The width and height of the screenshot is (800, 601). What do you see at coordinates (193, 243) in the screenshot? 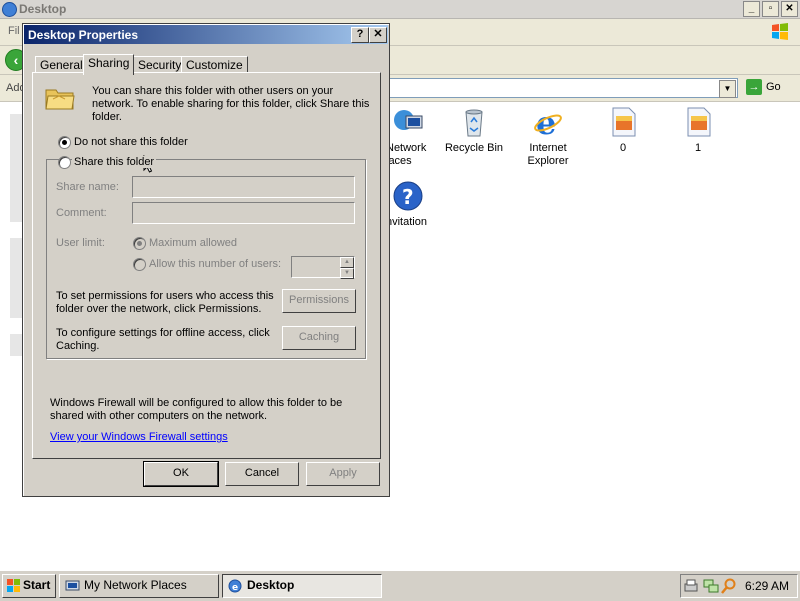
I see `maximum-allowed-label: Maximum allowed` at bounding box center [193, 243].